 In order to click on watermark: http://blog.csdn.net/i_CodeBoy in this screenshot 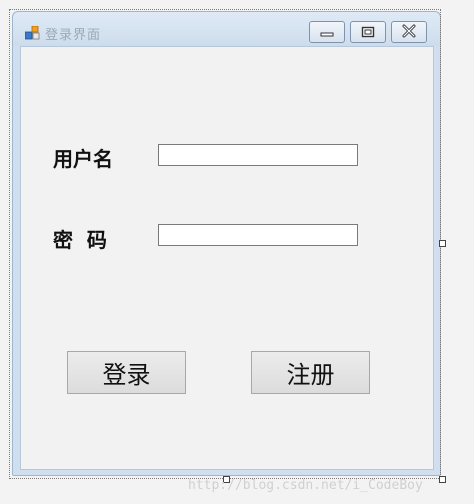, I will do `click(305, 485)`.